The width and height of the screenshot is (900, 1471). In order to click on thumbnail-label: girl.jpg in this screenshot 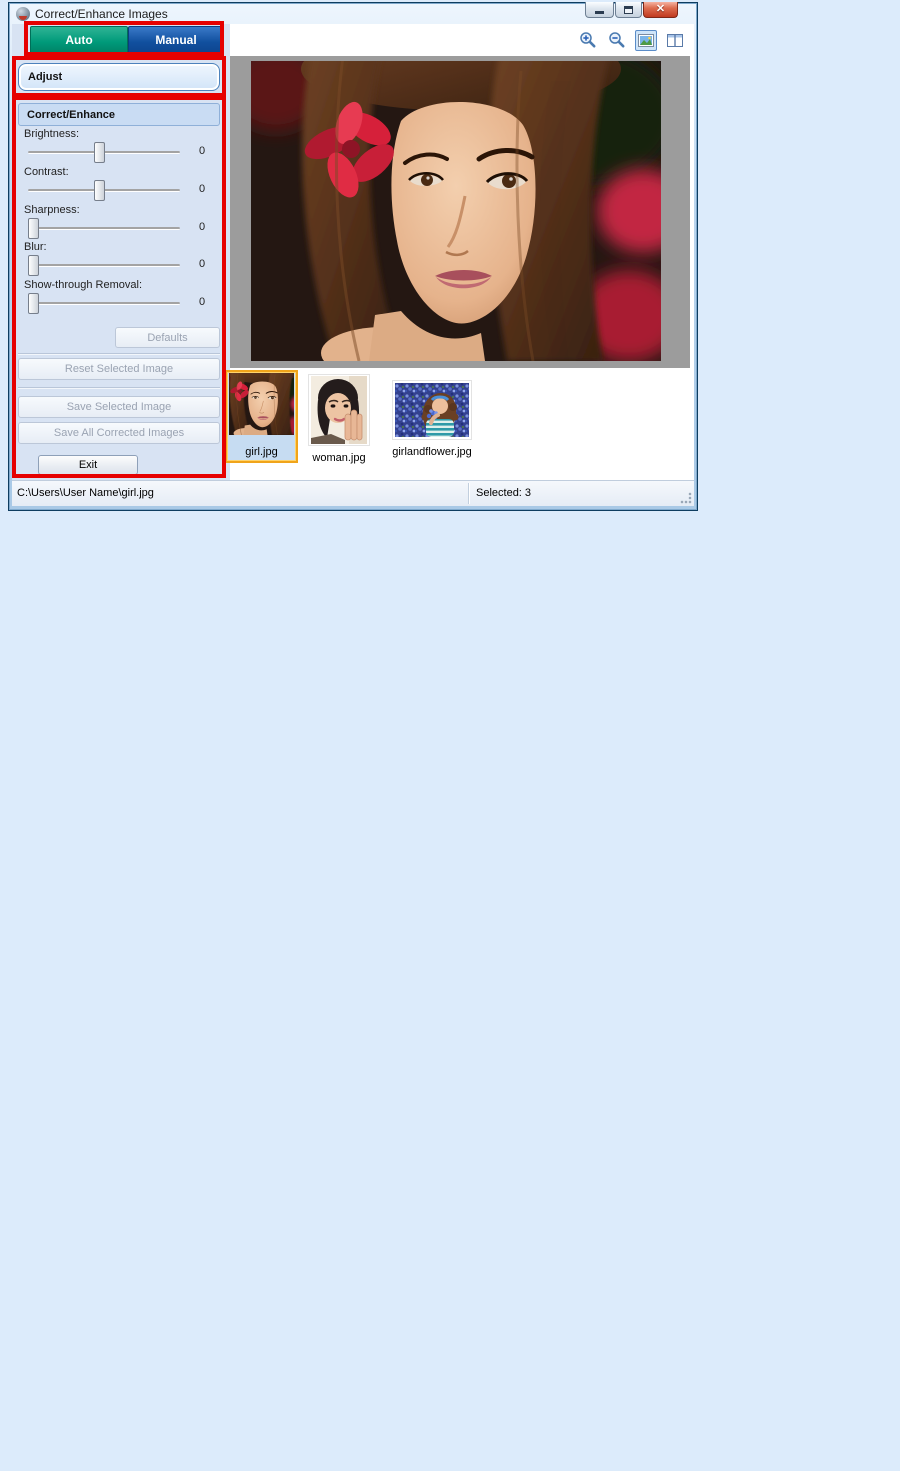, I will do `click(261, 452)`.